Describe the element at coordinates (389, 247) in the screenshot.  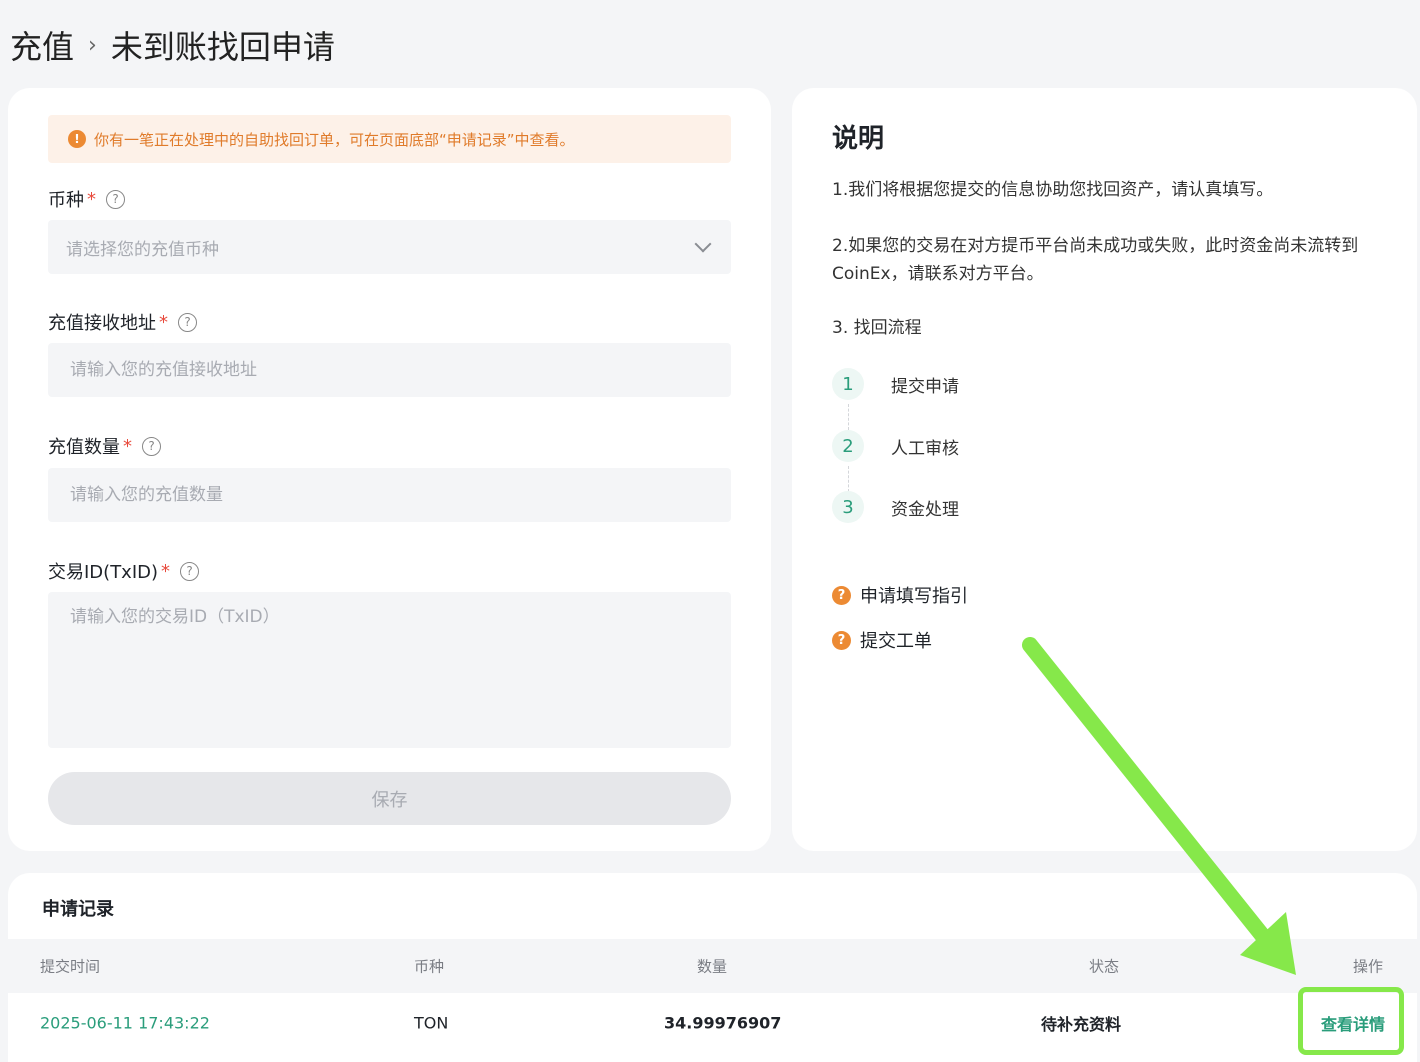
I see `coin-select: 请选择您的充值币种` at that location.